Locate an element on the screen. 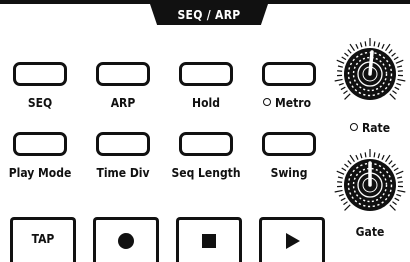 The height and width of the screenshot is (262, 410). time-div-label: Time Div is located at coordinates (122, 173).